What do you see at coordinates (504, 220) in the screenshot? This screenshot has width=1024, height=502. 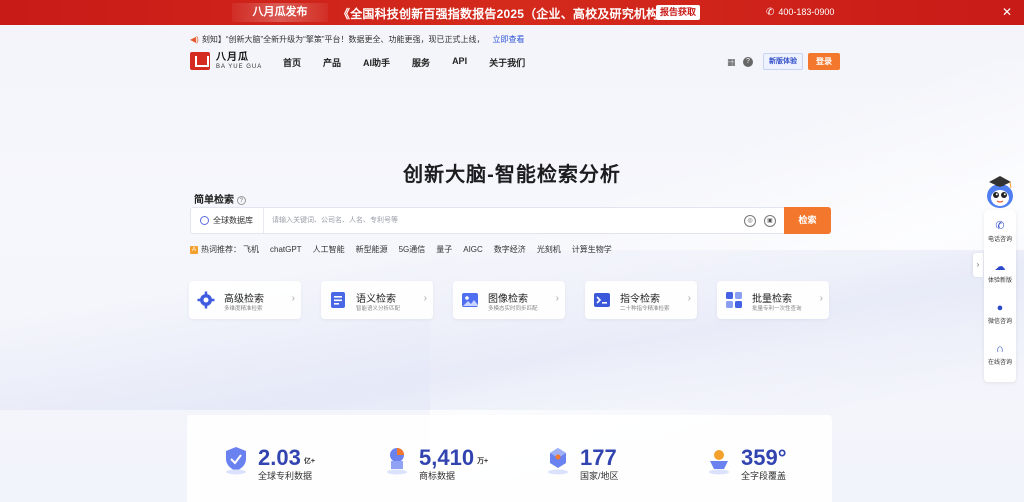 I see `search-input` at bounding box center [504, 220].